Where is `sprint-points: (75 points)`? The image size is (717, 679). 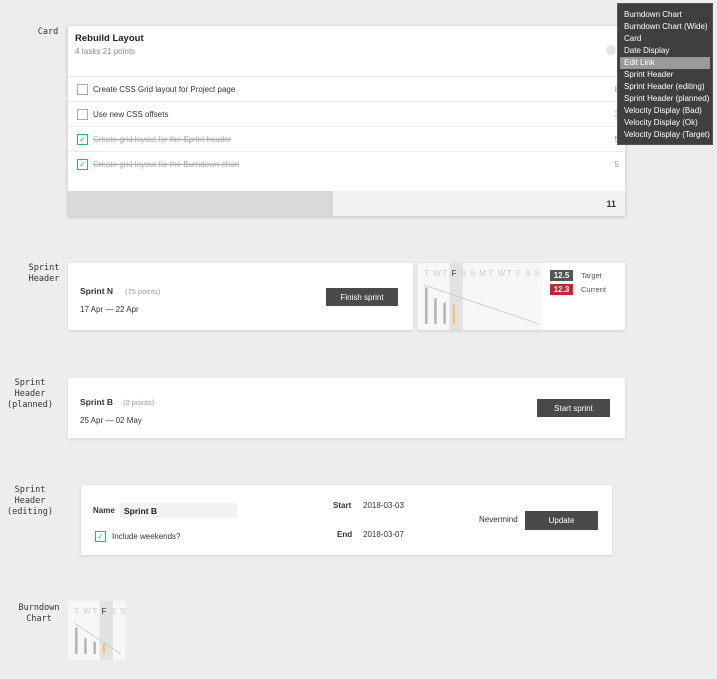
sprint-points: (75 points) is located at coordinates (143, 291).